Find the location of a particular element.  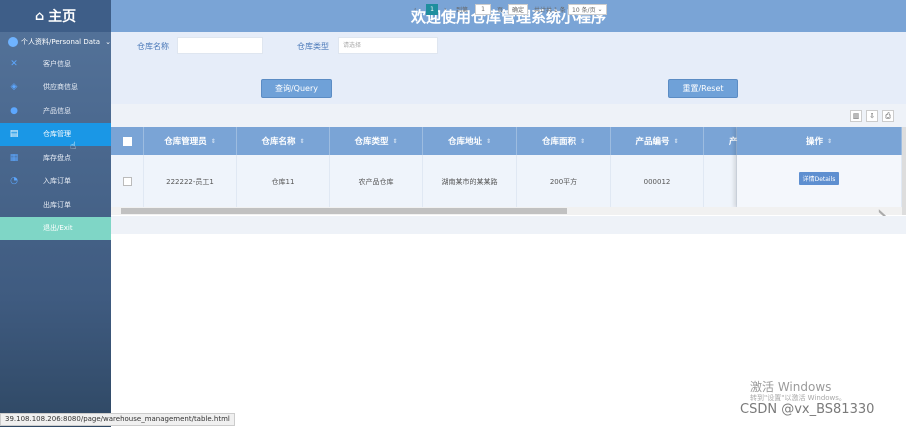

col-manager: 仓库管理员 ⇕ is located at coordinates (190, 141).